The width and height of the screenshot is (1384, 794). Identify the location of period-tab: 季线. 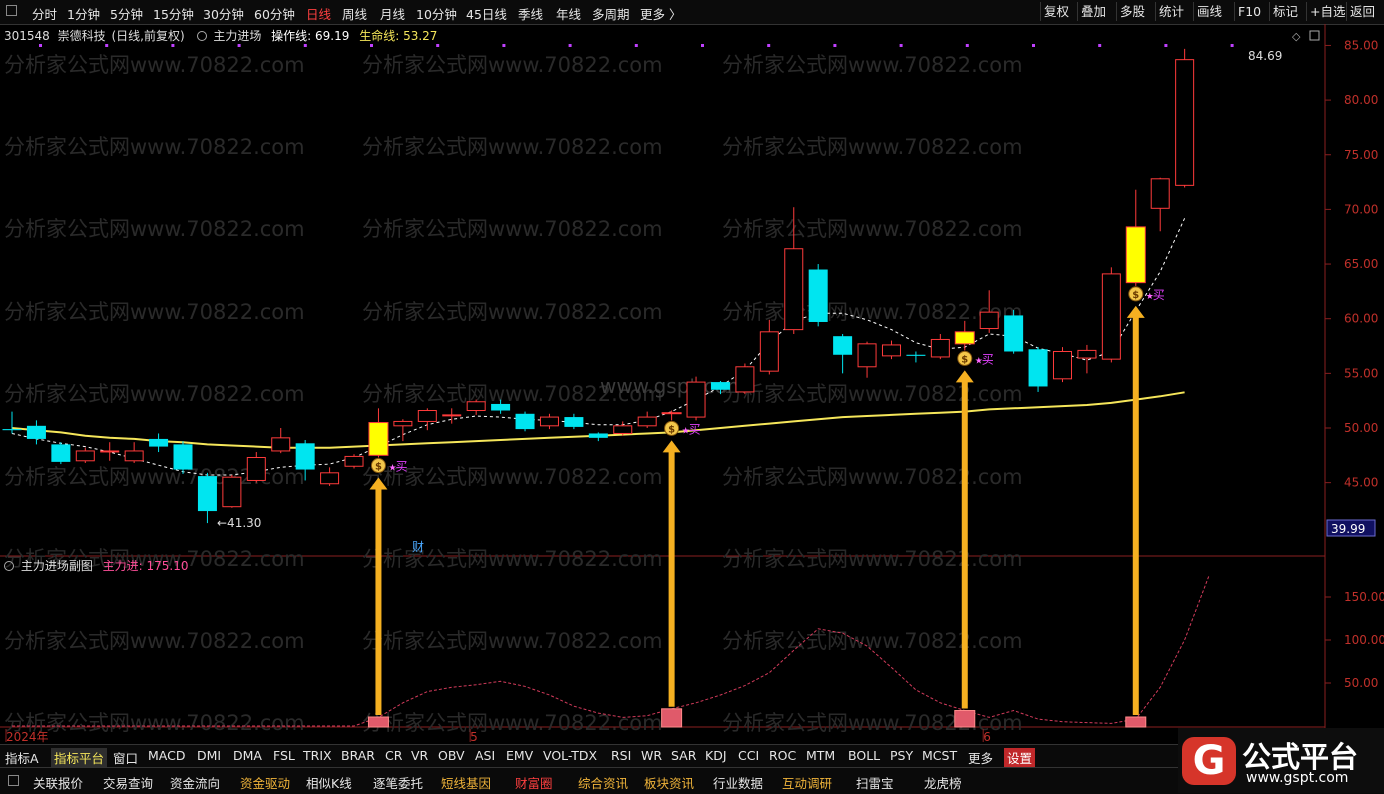
(530, 13).